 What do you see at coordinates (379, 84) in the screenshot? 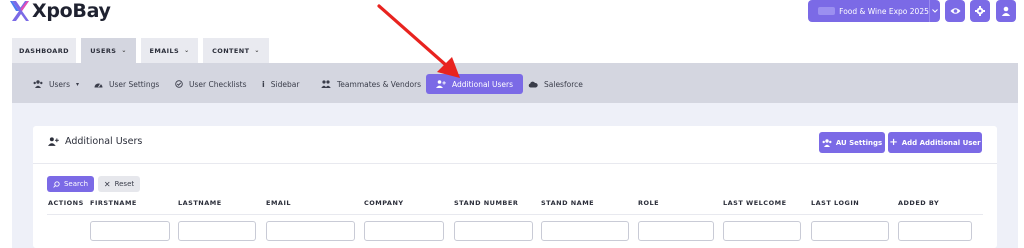
I see `subnav-label: Teammates & Vendors` at bounding box center [379, 84].